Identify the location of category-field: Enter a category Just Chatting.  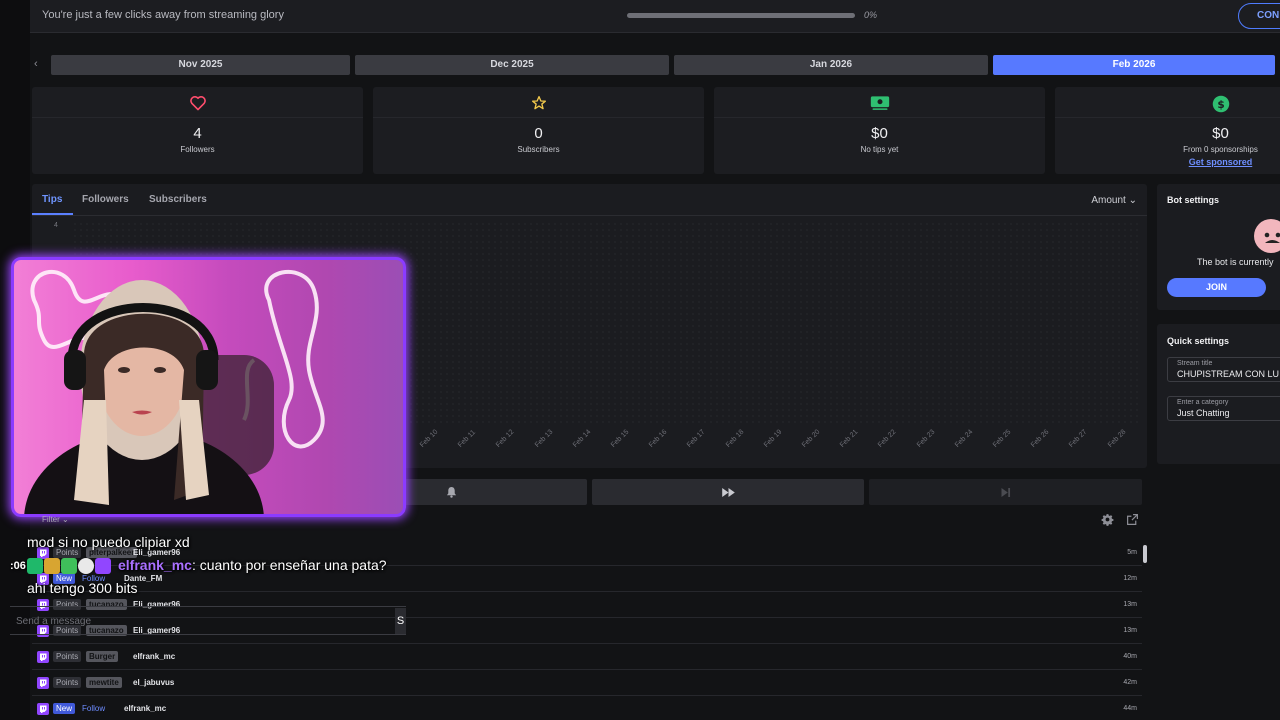
(1223, 408).